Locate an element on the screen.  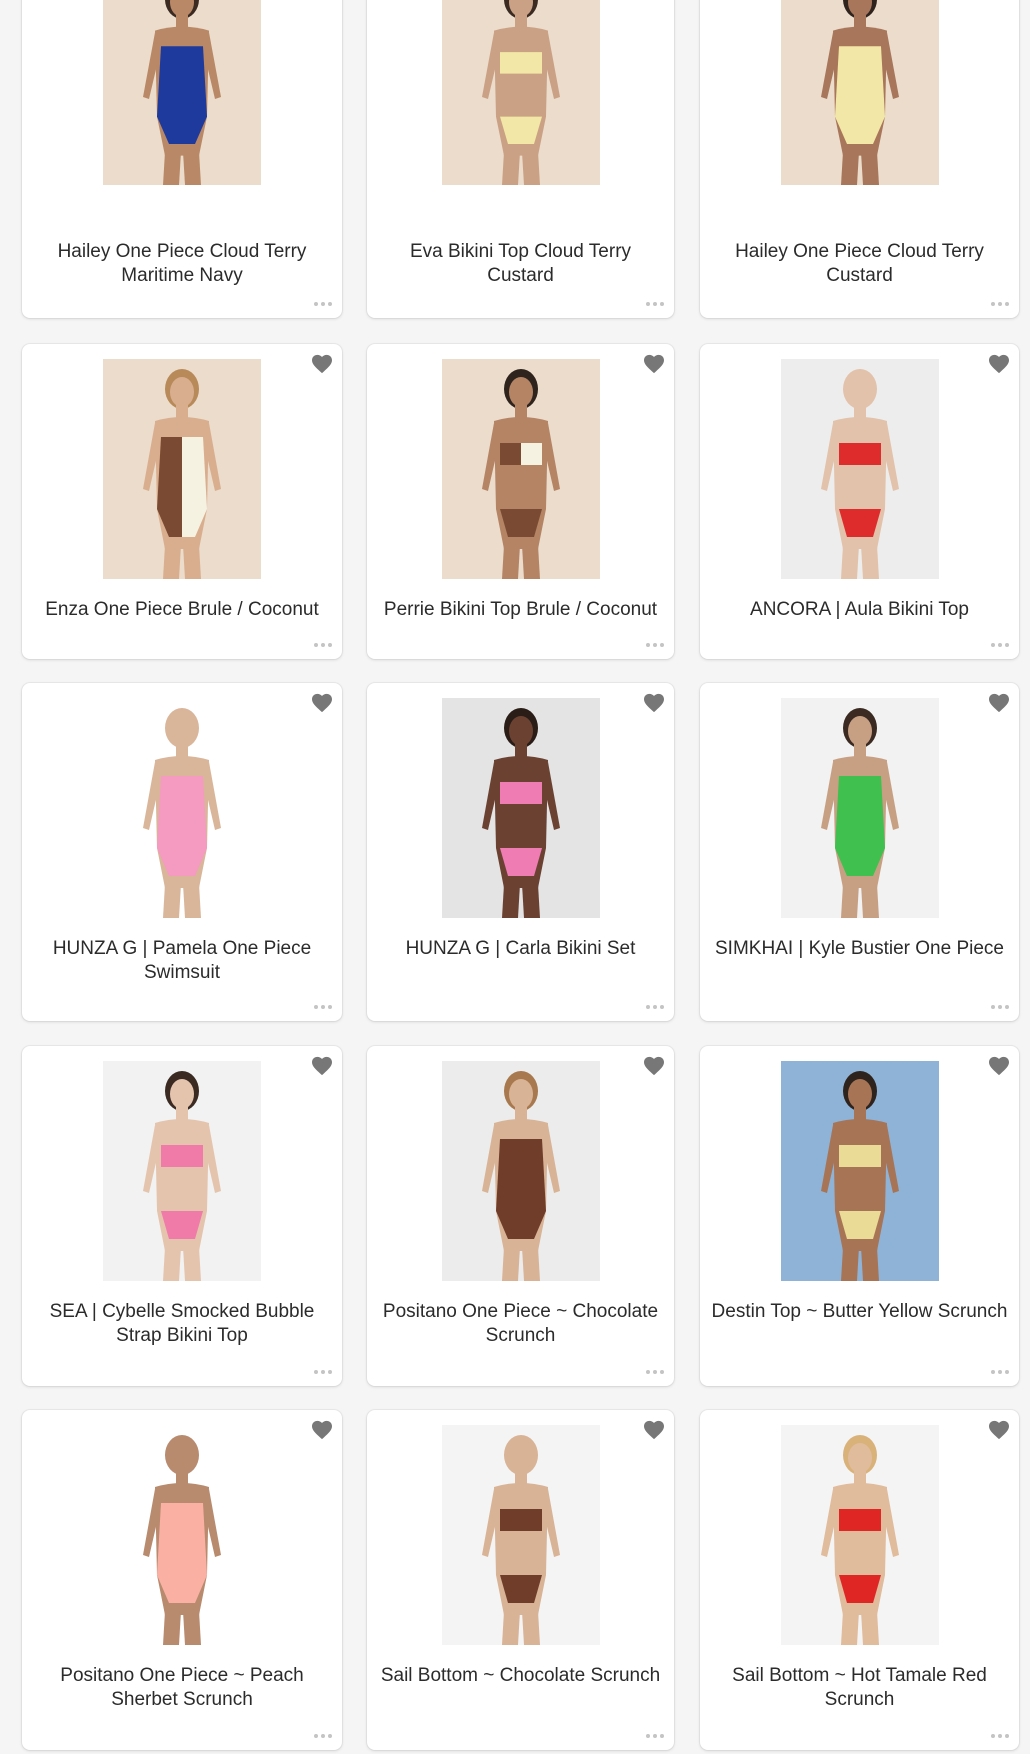
product-title: Sail Bottom ~ Chocolate Scrunch is located at coordinates (520, 1676).